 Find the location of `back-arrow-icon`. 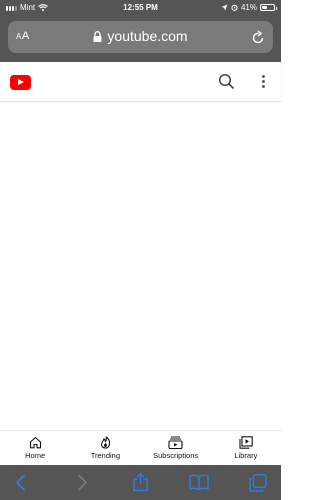

back-arrow-icon is located at coordinates (21, 482).